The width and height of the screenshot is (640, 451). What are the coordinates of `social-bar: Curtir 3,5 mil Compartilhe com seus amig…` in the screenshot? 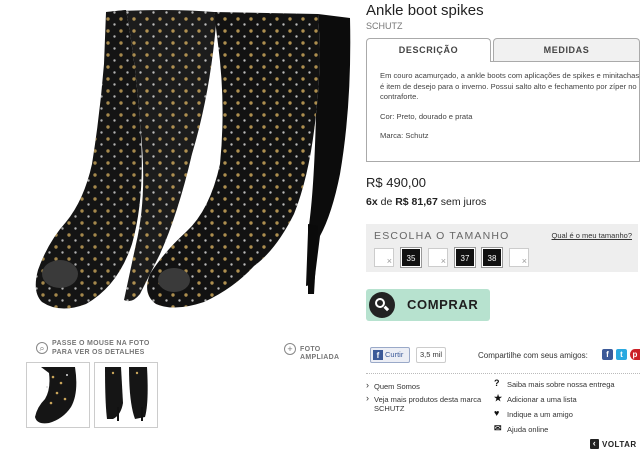 It's located at (505, 356).